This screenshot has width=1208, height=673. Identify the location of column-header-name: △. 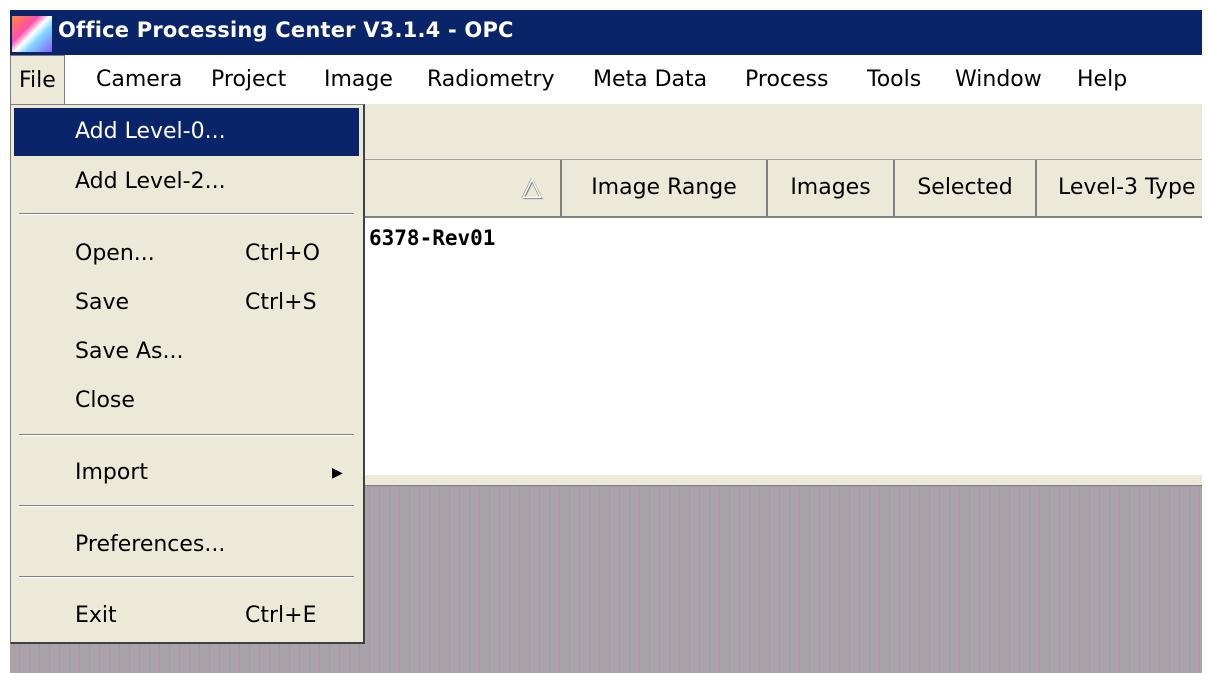
(463, 188).